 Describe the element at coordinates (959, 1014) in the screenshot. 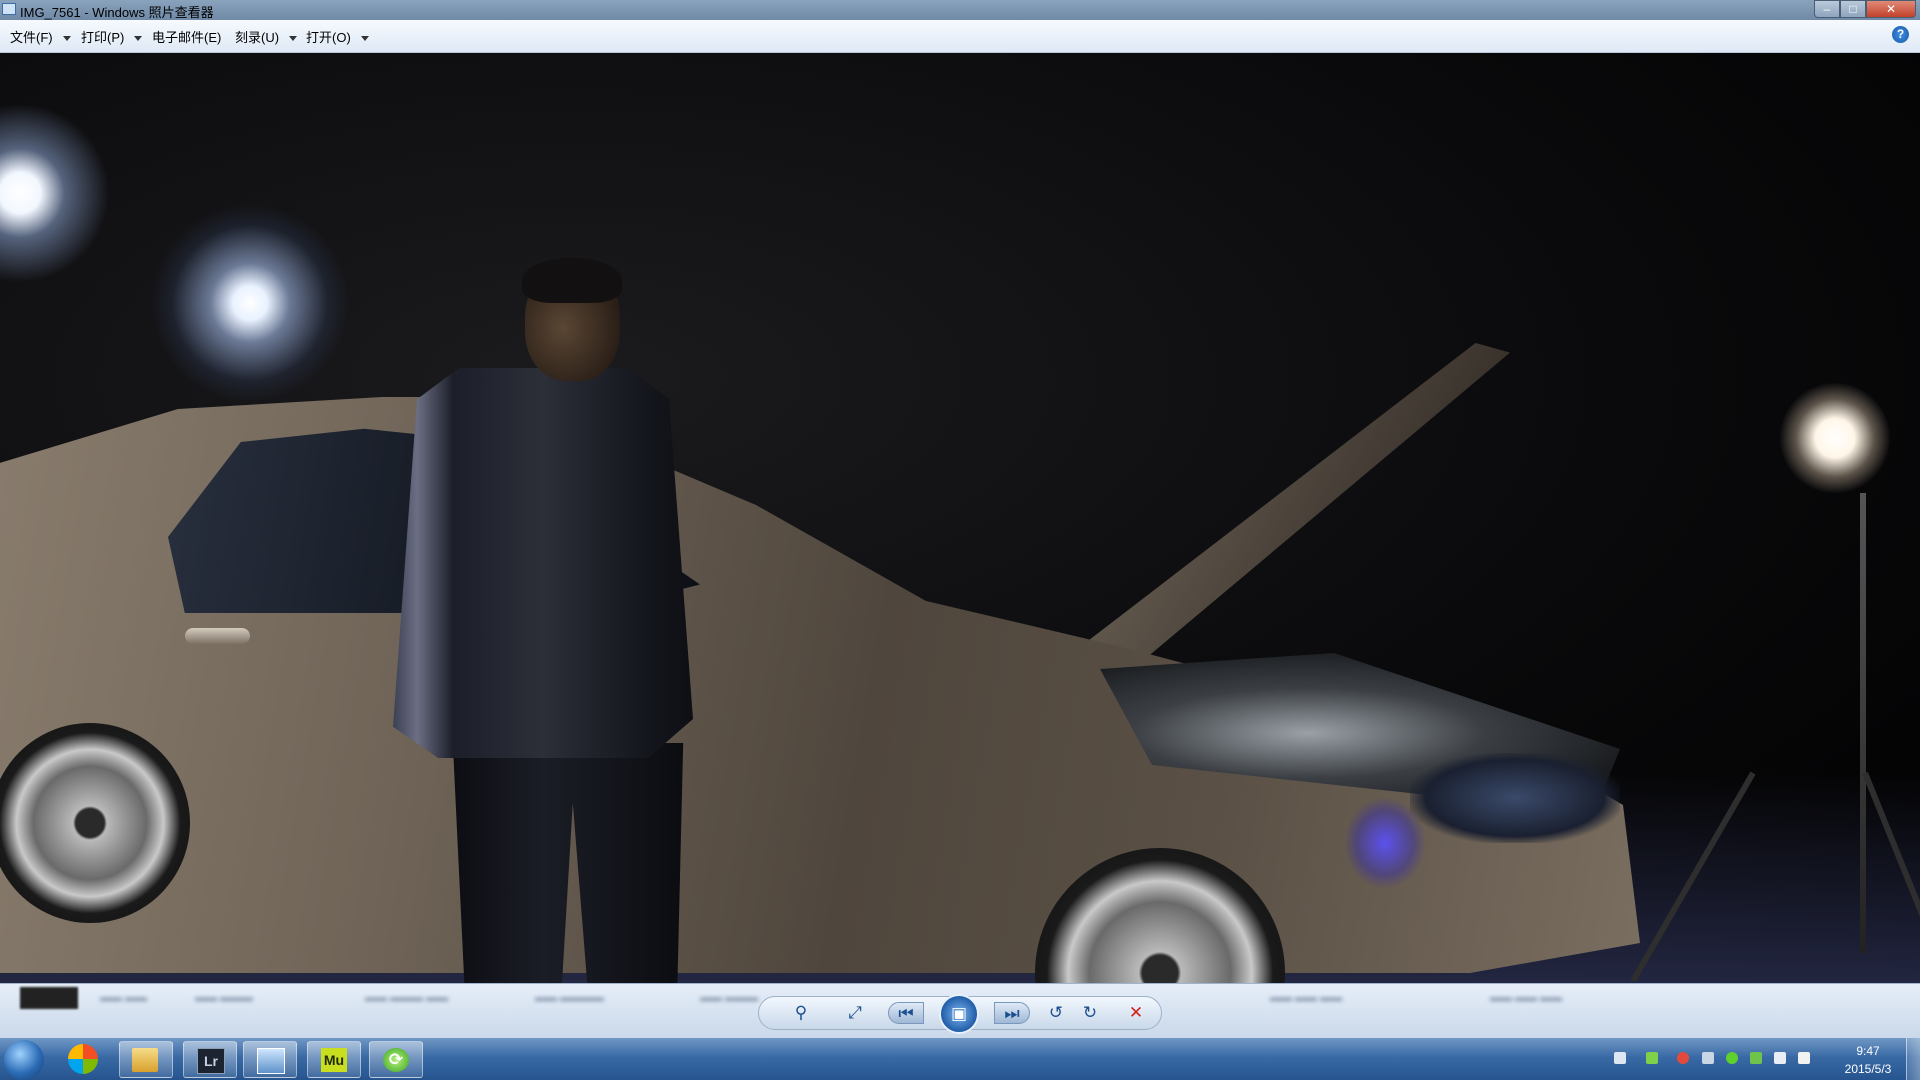

I see `slideshow-icon: ▣` at that location.